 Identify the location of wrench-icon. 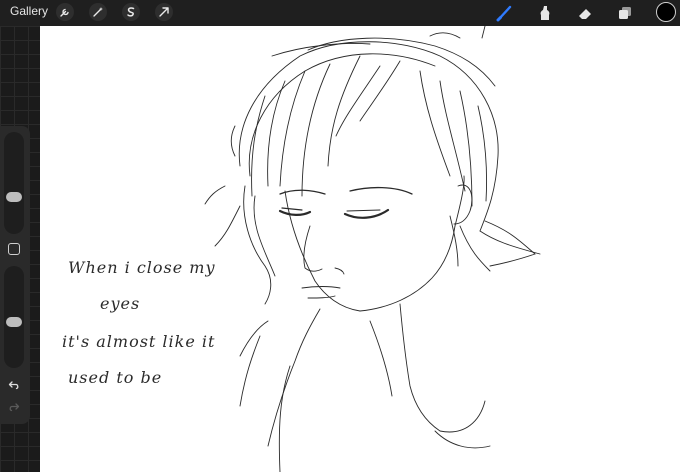
(65, 12).